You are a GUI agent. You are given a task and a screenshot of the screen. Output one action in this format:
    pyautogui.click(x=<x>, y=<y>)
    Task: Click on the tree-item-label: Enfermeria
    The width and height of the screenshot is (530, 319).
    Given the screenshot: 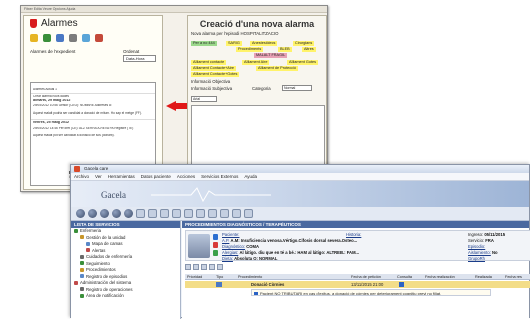 What is the action you would take?
    pyautogui.click(x=91, y=230)
    